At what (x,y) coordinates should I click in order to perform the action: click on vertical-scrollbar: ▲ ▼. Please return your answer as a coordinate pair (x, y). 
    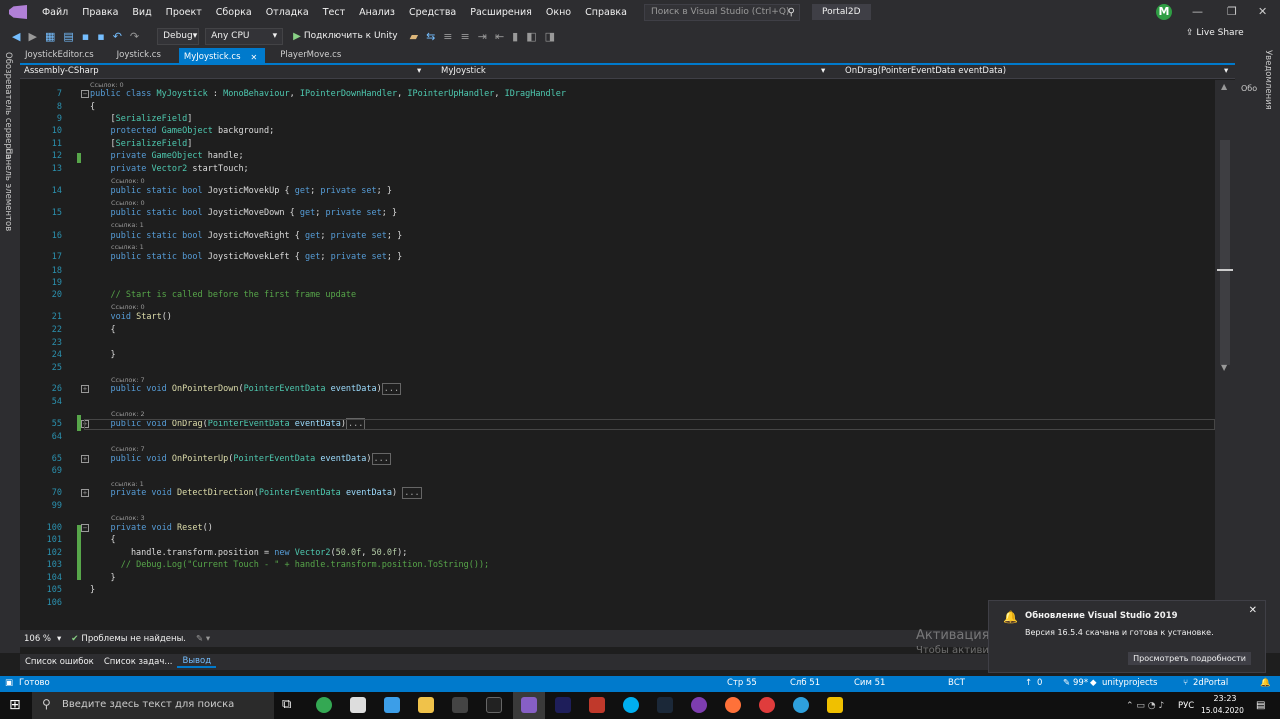
    Looking at the image, I should click on (1225, 355).